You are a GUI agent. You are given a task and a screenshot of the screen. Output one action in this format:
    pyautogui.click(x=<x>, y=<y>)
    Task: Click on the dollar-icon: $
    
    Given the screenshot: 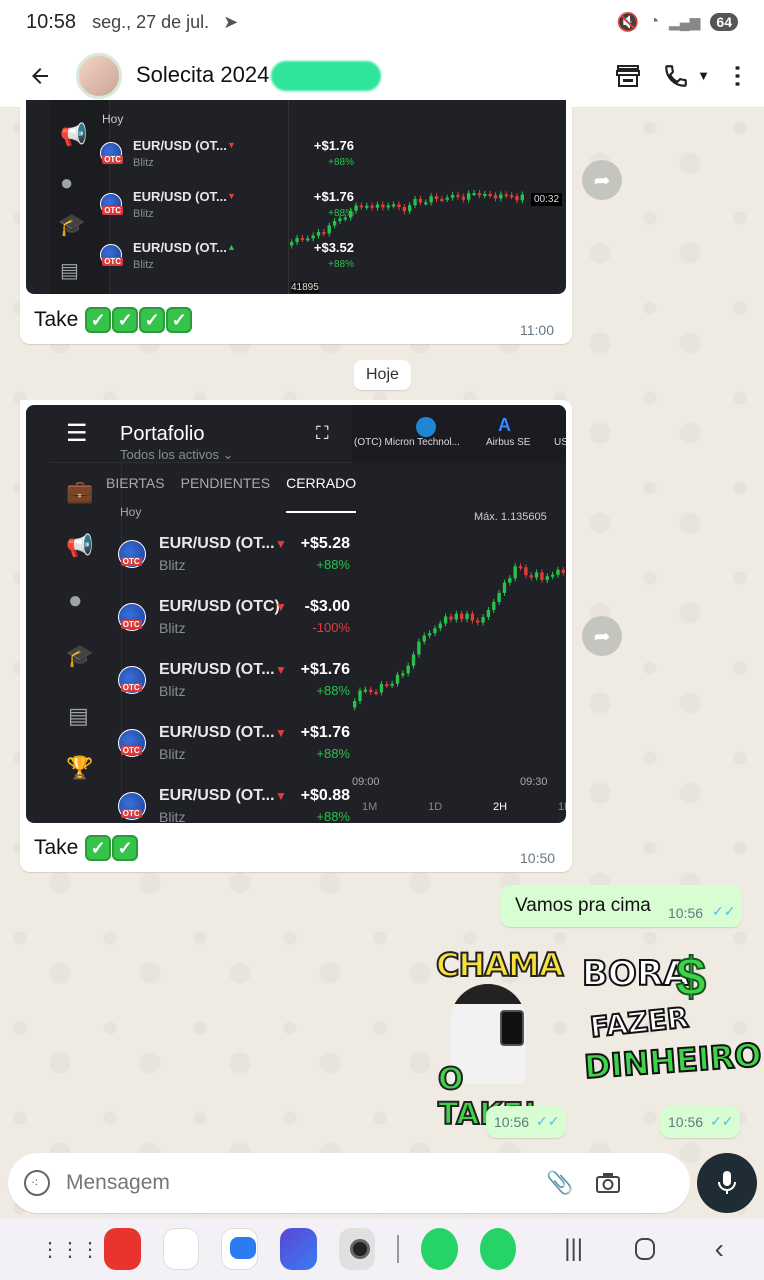 What is the action you would take?
    pyautogui.click(x=691, y=977)
    